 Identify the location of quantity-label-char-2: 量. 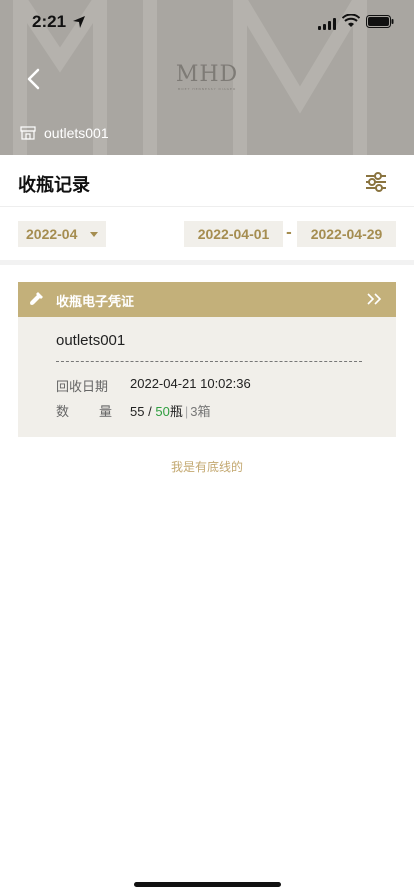
(106, 412).